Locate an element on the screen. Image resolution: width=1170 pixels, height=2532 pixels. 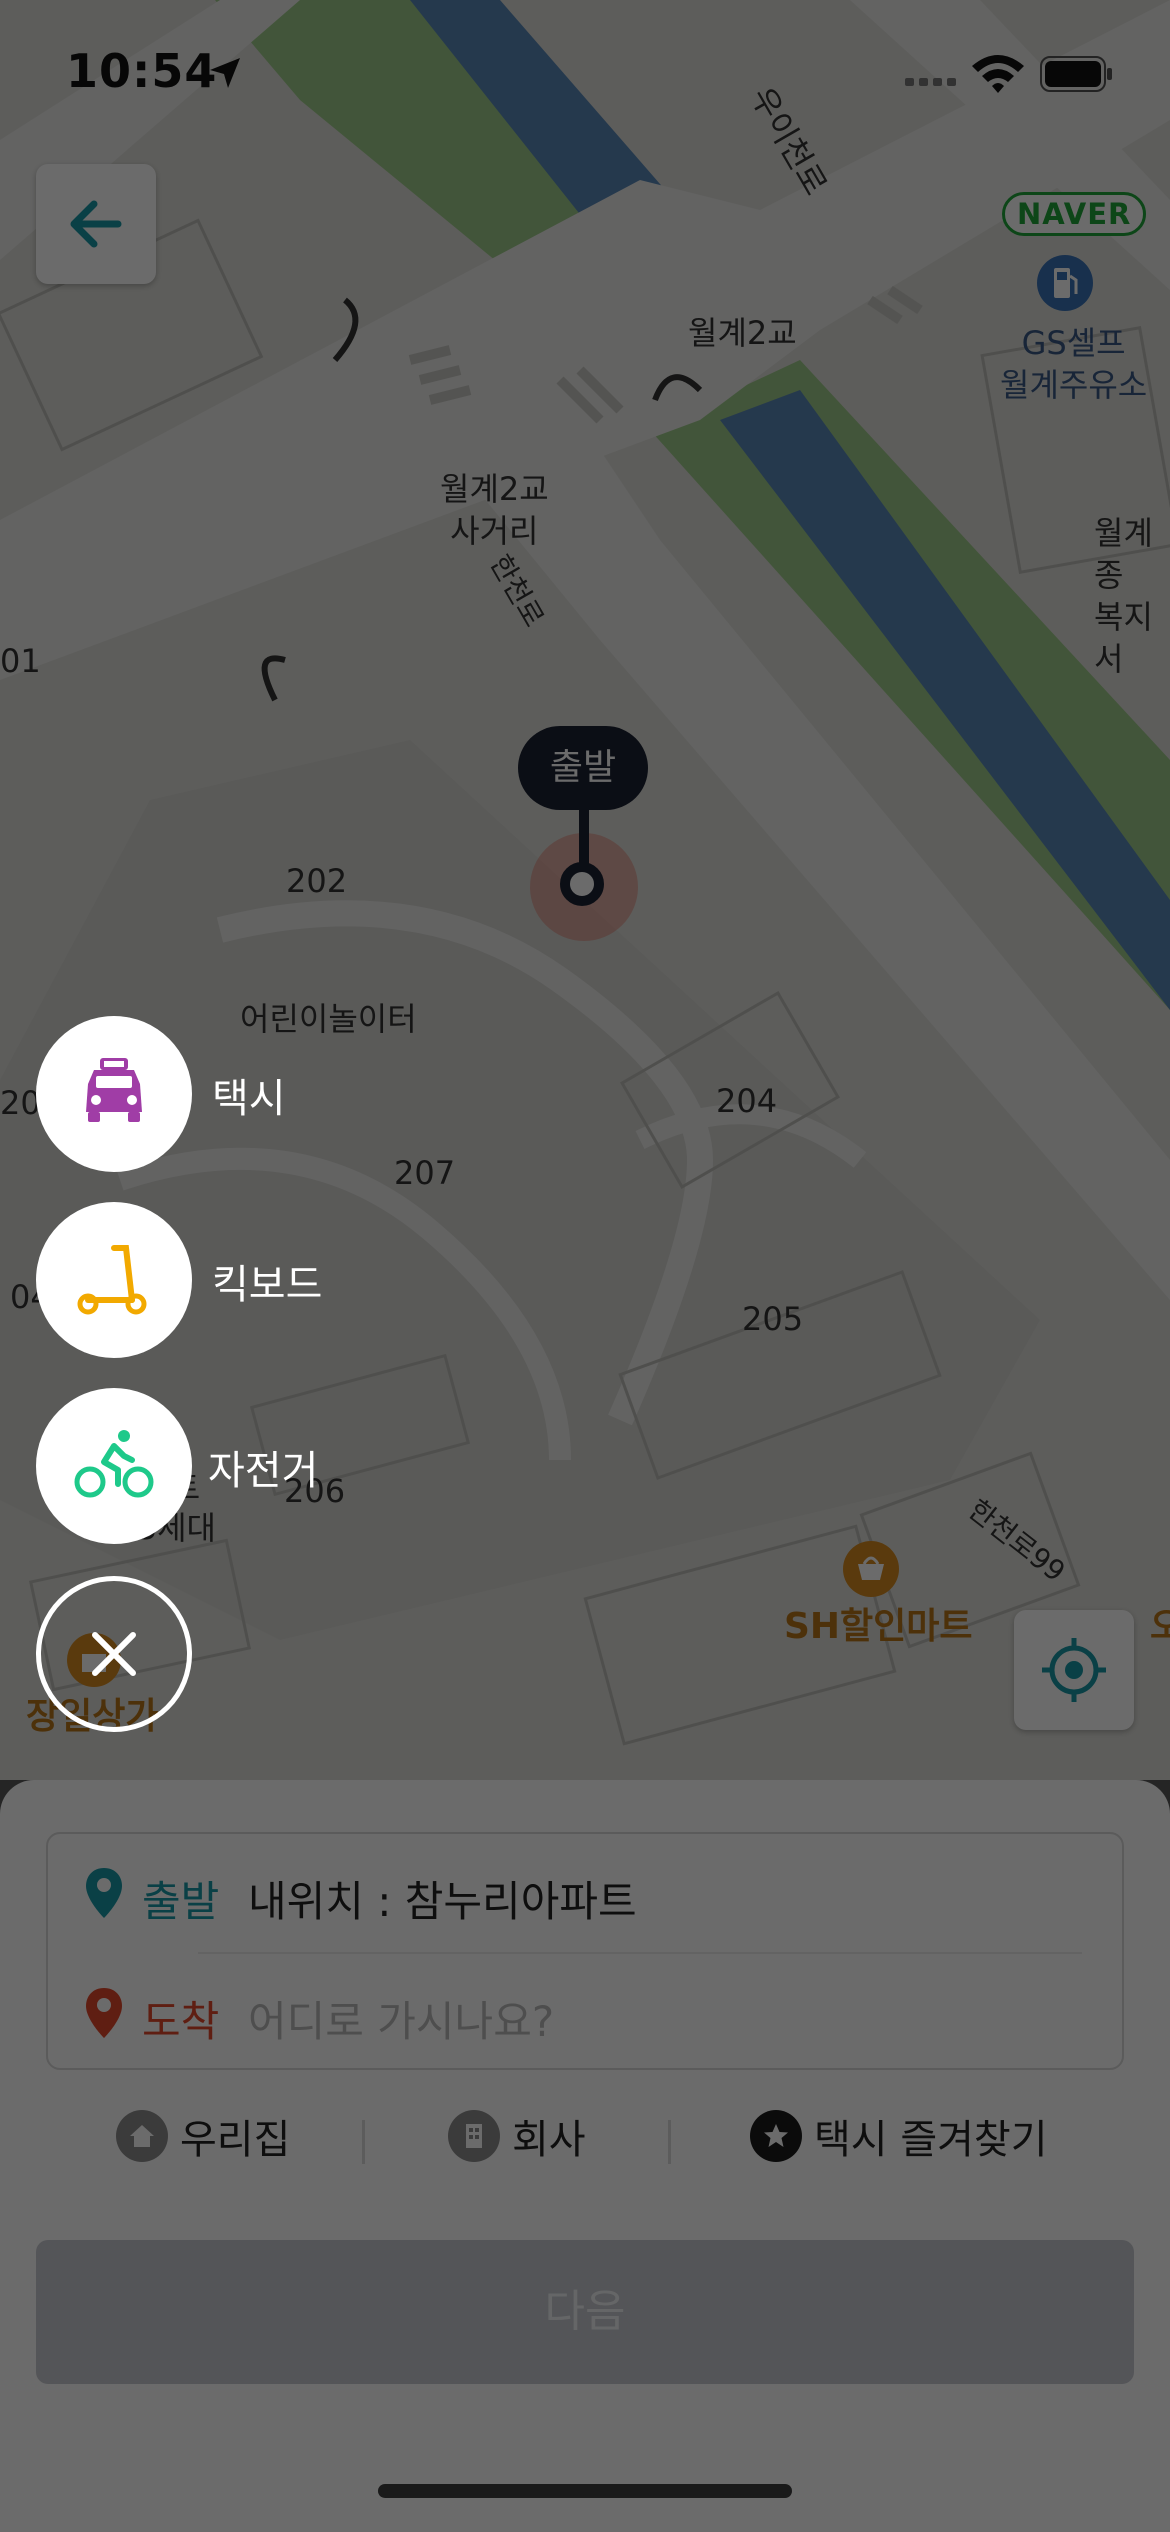
battery-icon is located at coordinates (1076, 74).